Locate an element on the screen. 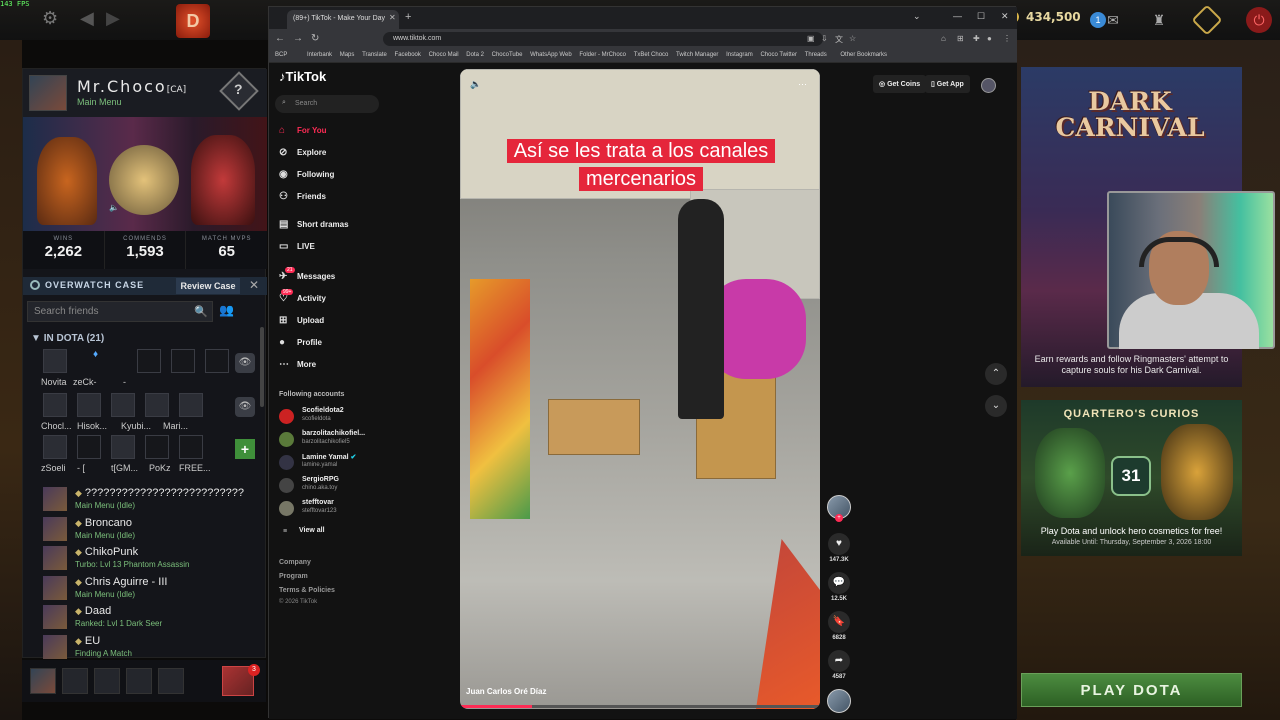  tiktok-logo: ♪TikTok is located at coordinates (302, 76).